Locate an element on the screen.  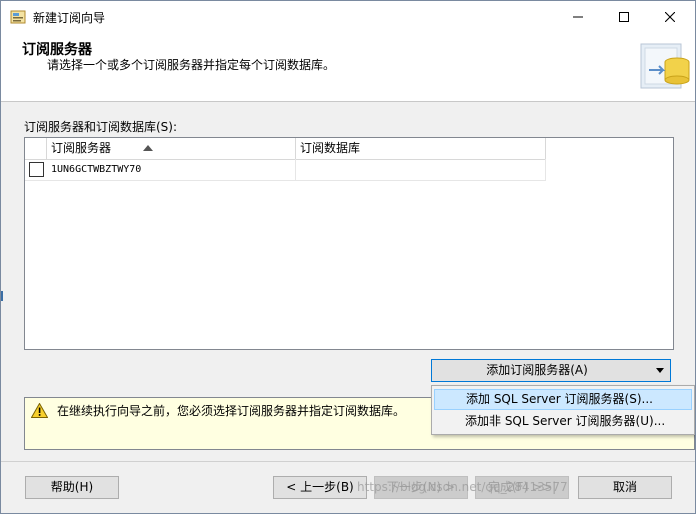
footer-divider is located at coordinates (348, 461).